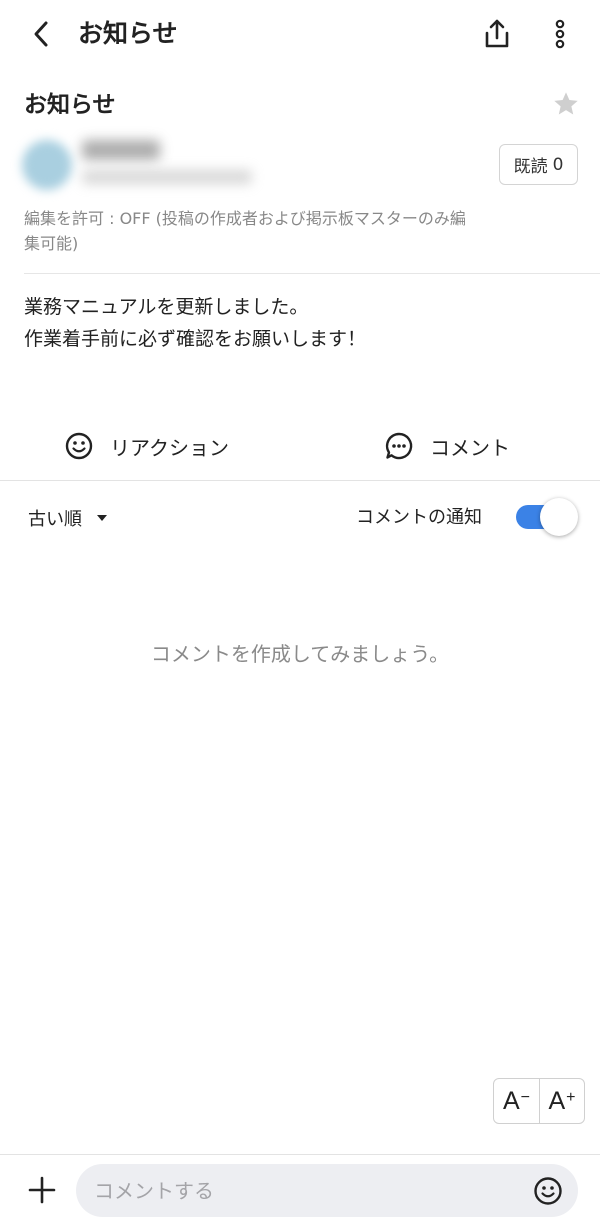 The height and width of the screenshot is (1231, 600). Describe the element at coordinates (470, 447) in the screenshot. I see `comment-label: コメント` at that location.